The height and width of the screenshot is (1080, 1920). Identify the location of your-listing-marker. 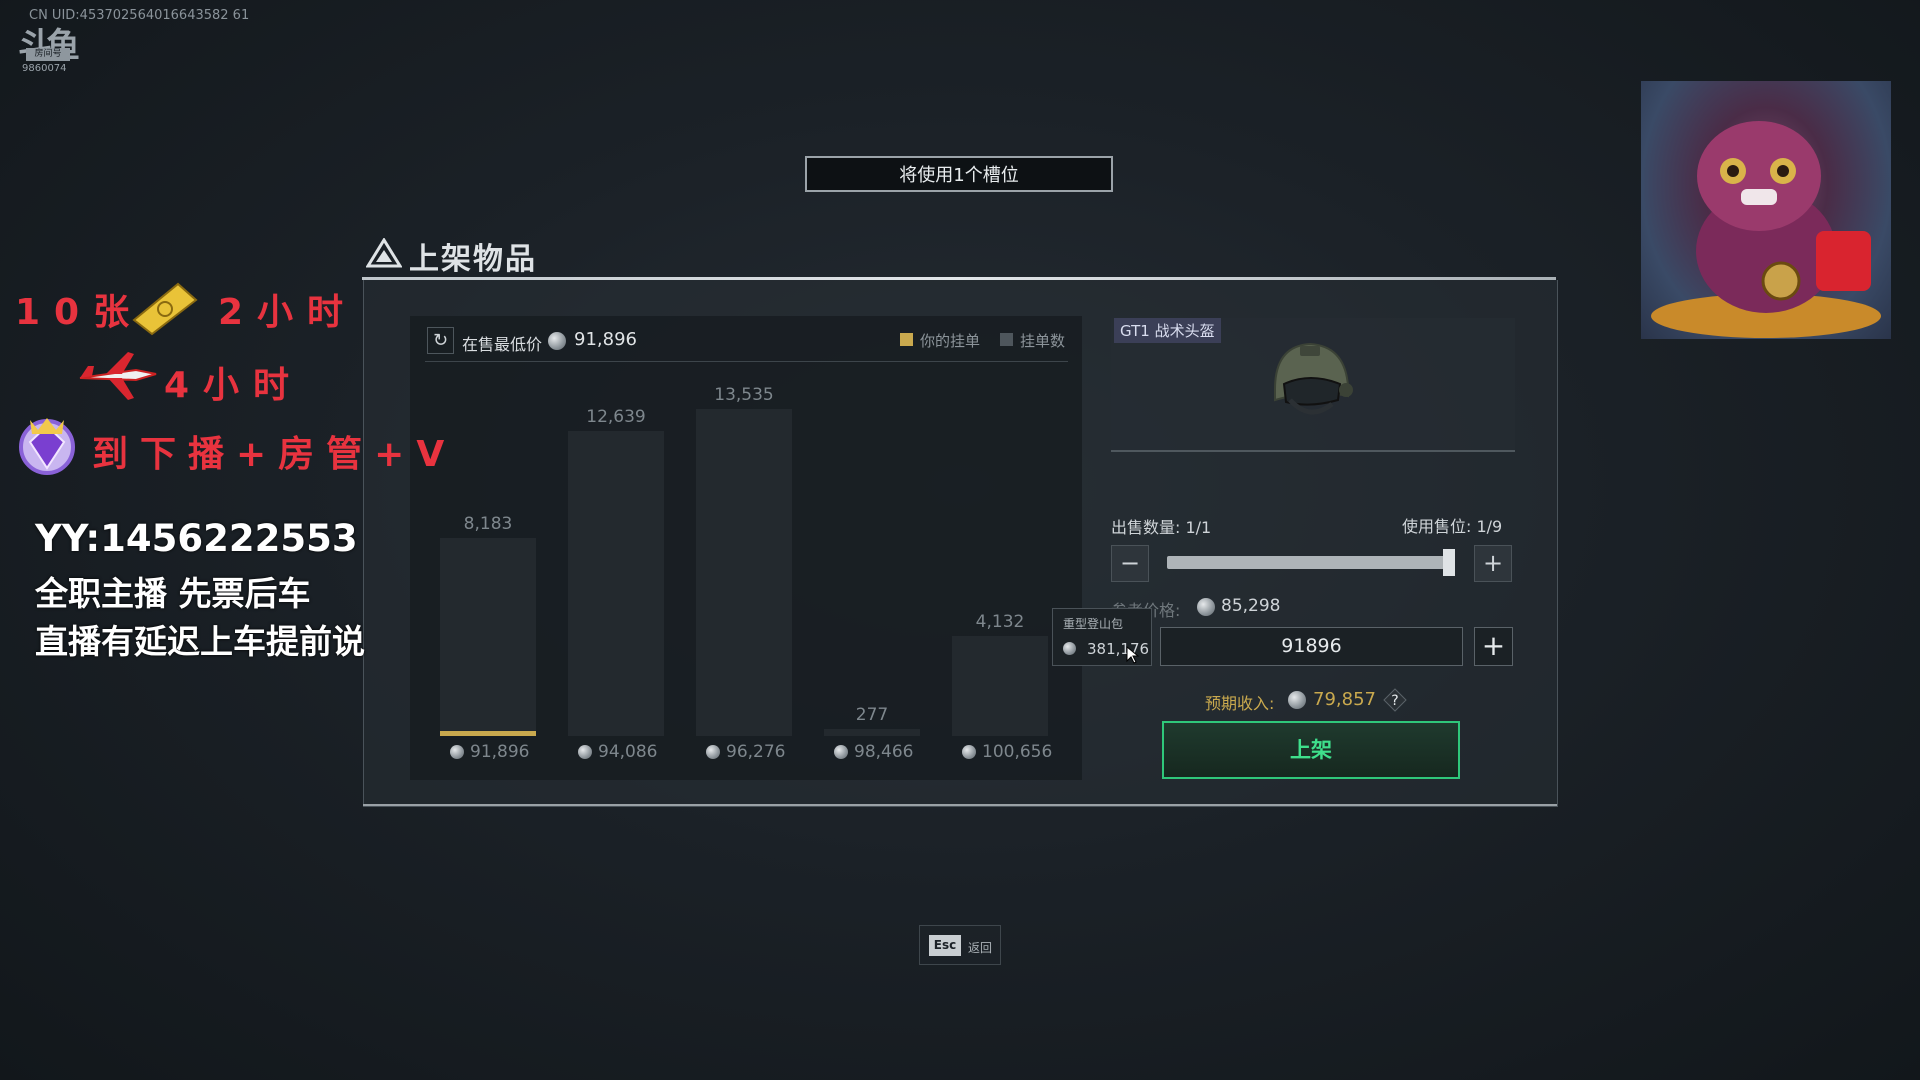
(488, 733).